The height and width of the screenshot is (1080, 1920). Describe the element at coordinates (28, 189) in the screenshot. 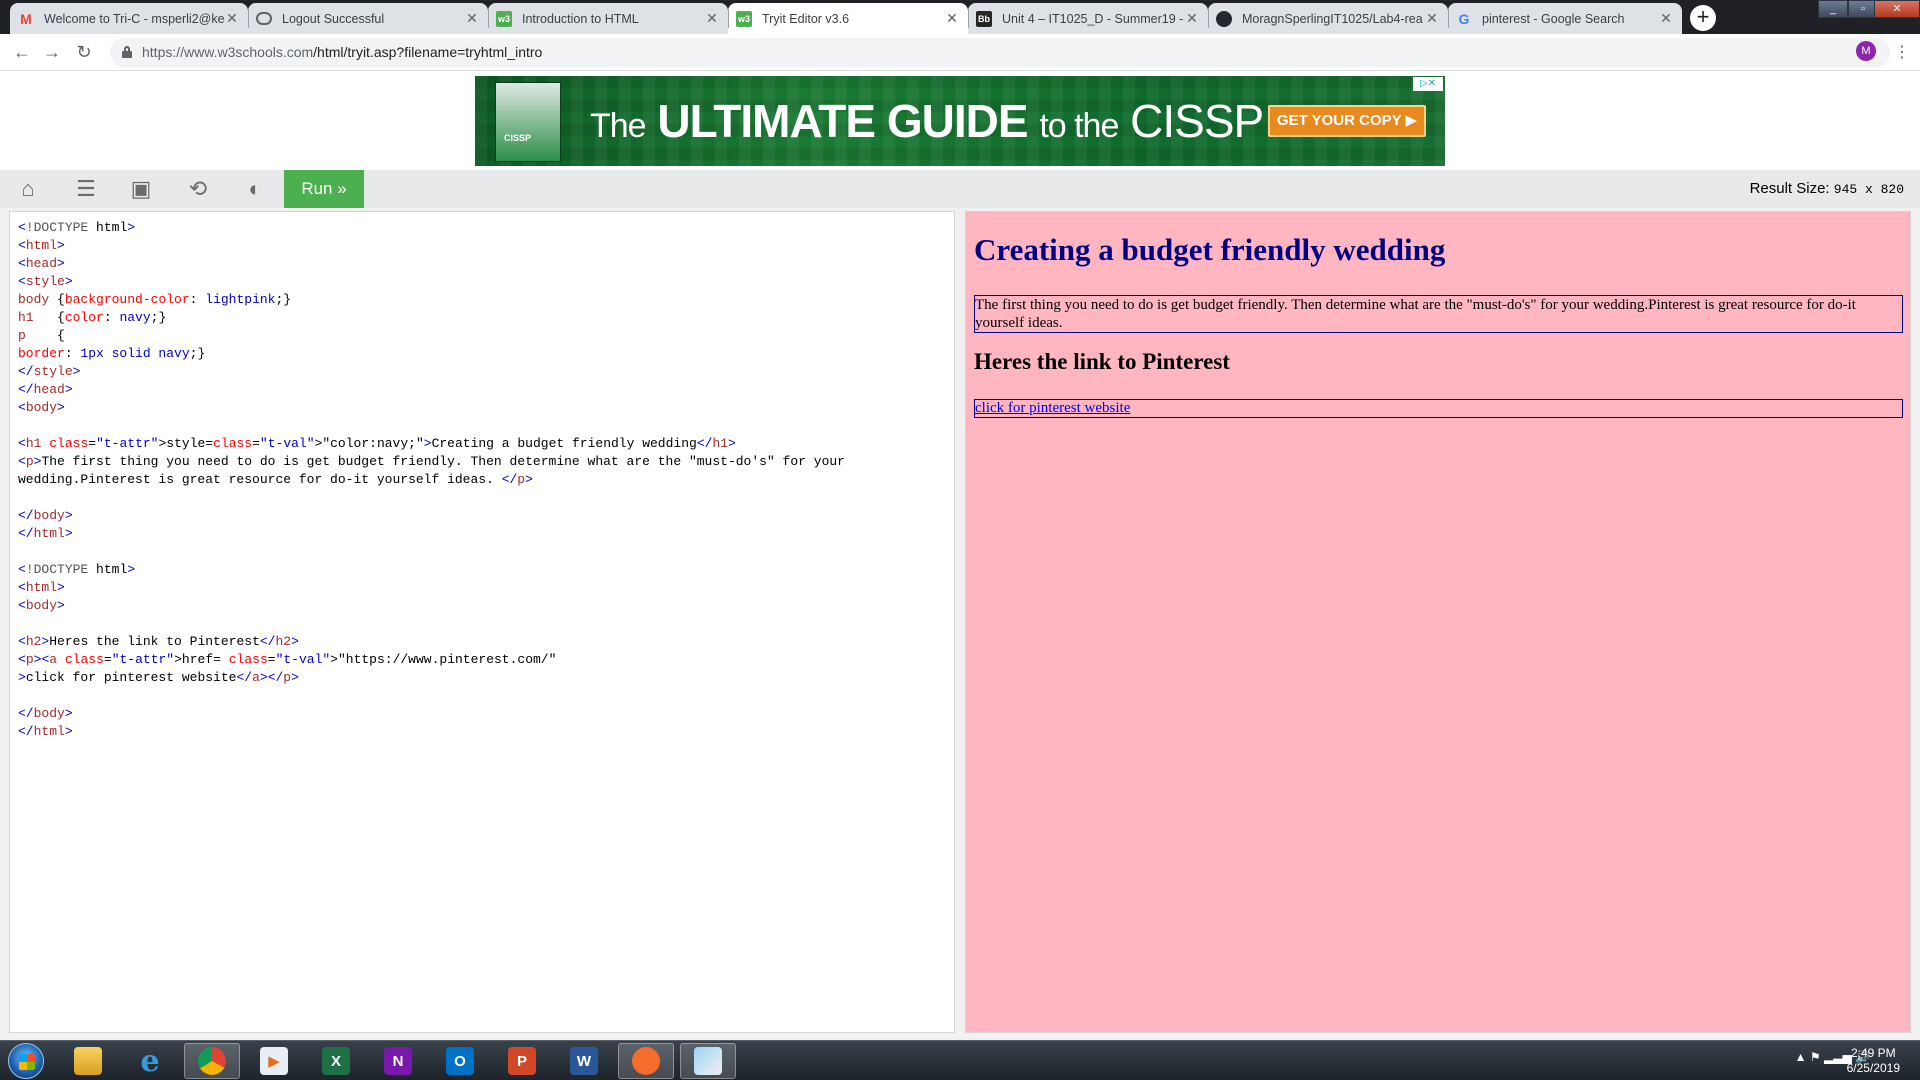

I see `home-icon: ⌂` at that location.